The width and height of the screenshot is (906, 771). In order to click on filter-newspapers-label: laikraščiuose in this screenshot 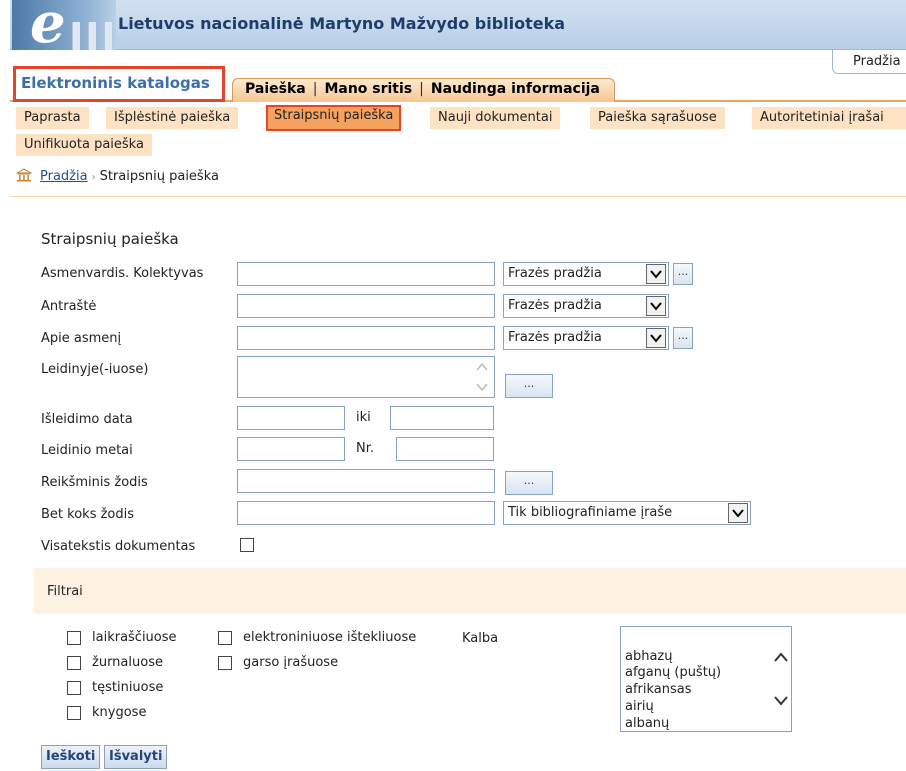, I will do `click(134, 637)`.